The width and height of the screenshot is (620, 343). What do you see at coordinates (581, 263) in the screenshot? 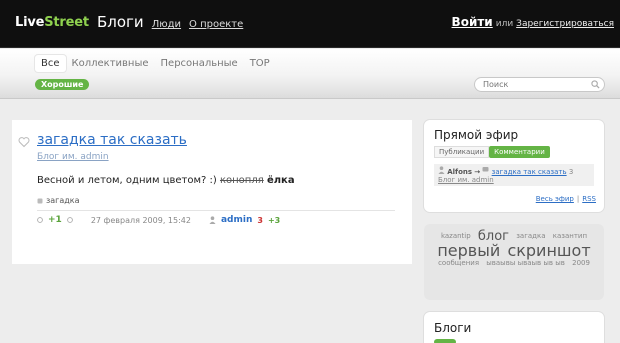
I see `cloud-tag: 2009` at bounding box center [581, 263].